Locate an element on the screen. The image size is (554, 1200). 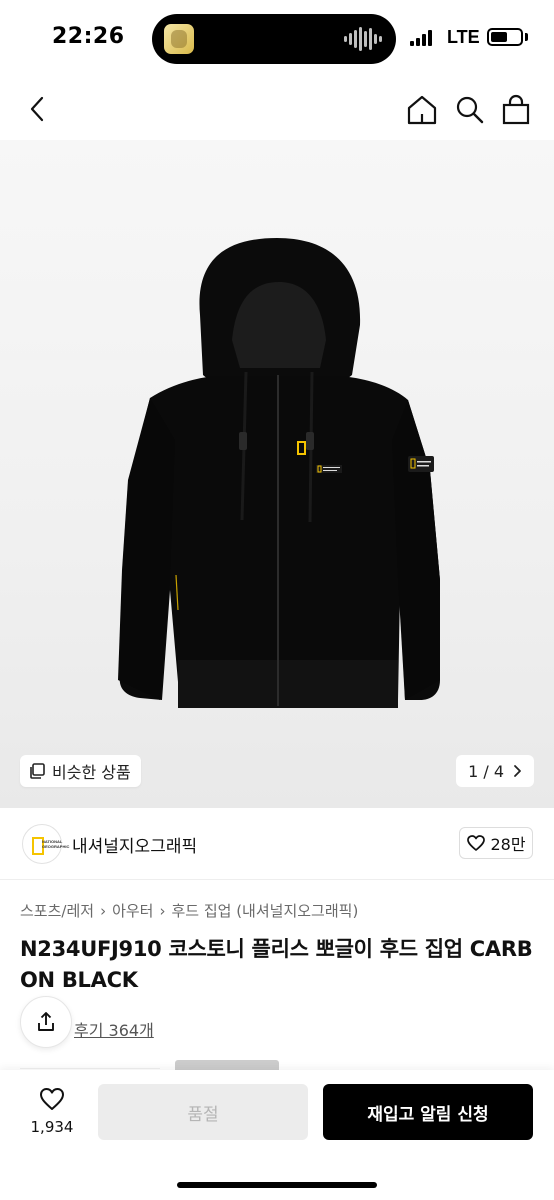
wishlist-button: 1,934 is located at coordinates (52, 1119).